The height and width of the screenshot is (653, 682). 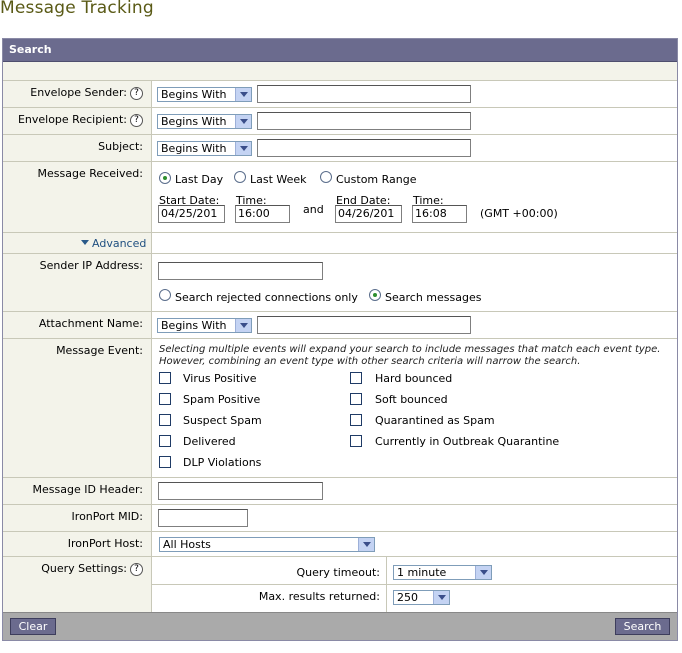 What do you see at coordinates (72, 119) in the screenshot?
I see `envelope-recipient-label: Envelope Recipient:` at bounding box center [72, 119].